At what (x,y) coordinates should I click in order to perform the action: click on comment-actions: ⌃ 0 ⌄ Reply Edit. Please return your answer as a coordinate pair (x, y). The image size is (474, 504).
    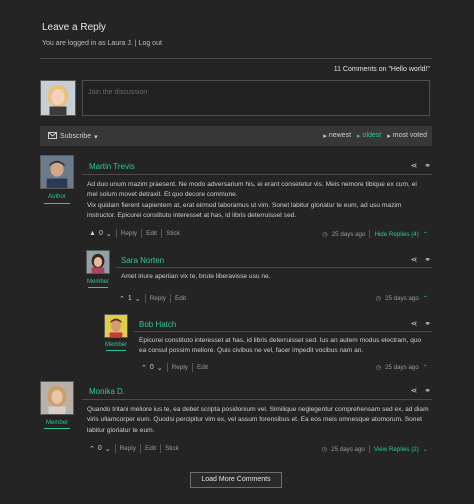
    Looking at the image, I should click on (174, 367).